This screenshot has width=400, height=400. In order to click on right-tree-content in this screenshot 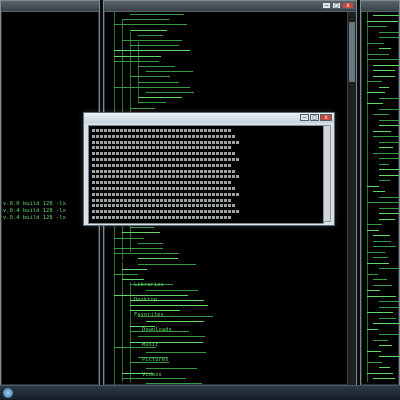, I will do `click(380, 198)`.